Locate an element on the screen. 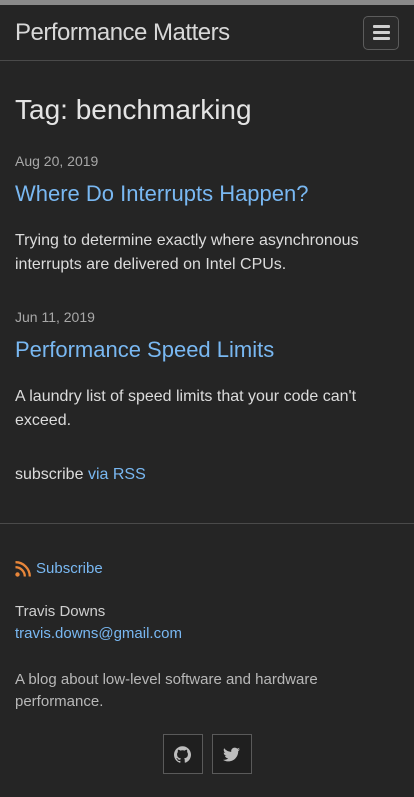 The height and width of the screenshot is (797, 414). rss-icon is located at coordinates (23, 568).